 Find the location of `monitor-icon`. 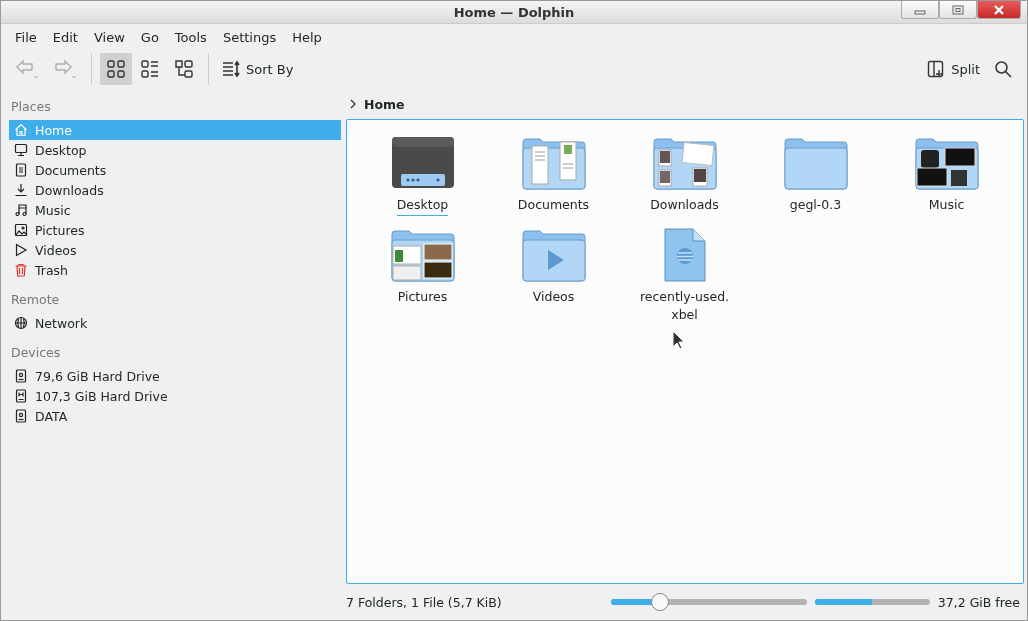

monitor-icon is located at coordinates (21, 150).